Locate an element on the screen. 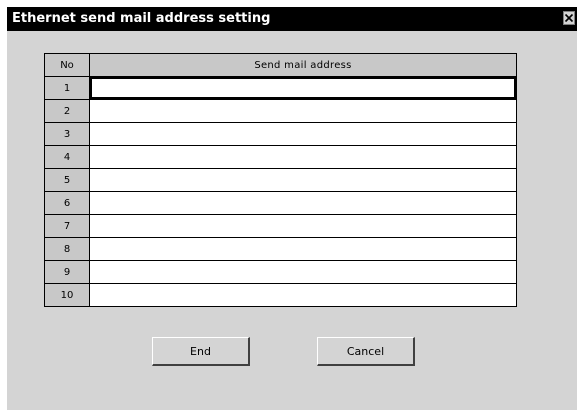 The width and height of the screenshot is (577, 410). table-row: 6 is located at coordinates (280, 204).